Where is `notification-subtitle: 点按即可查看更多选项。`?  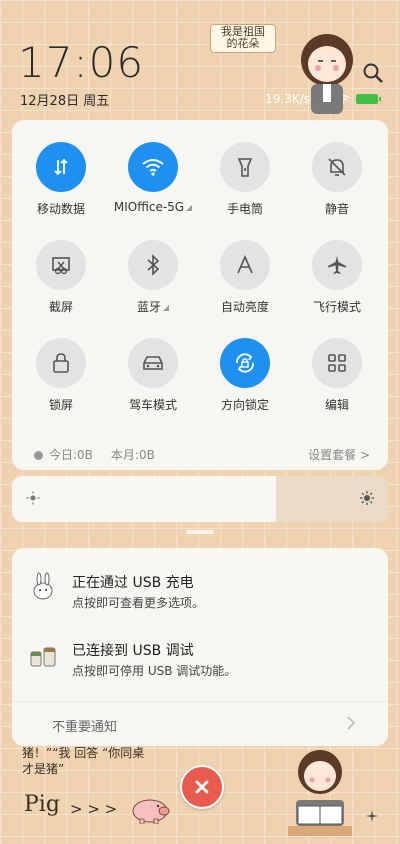
notification-subtitle: 点按即可查看更多选项。 is located at coordinates (138, 603).